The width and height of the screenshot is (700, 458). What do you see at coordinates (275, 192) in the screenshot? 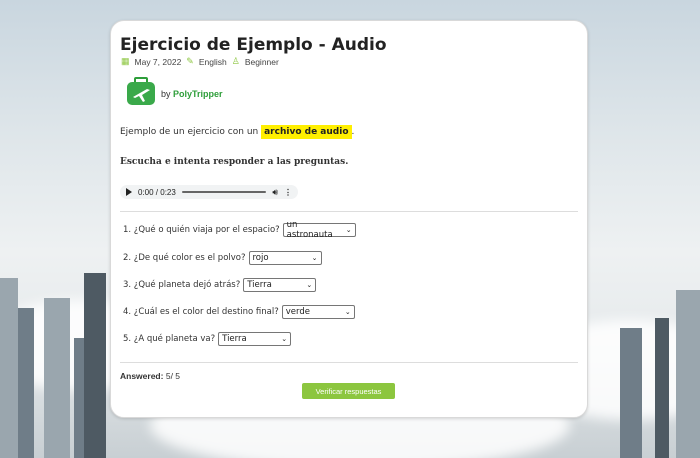
I see `volume-icon: 🔊︎` at bounding box center [275, 192].